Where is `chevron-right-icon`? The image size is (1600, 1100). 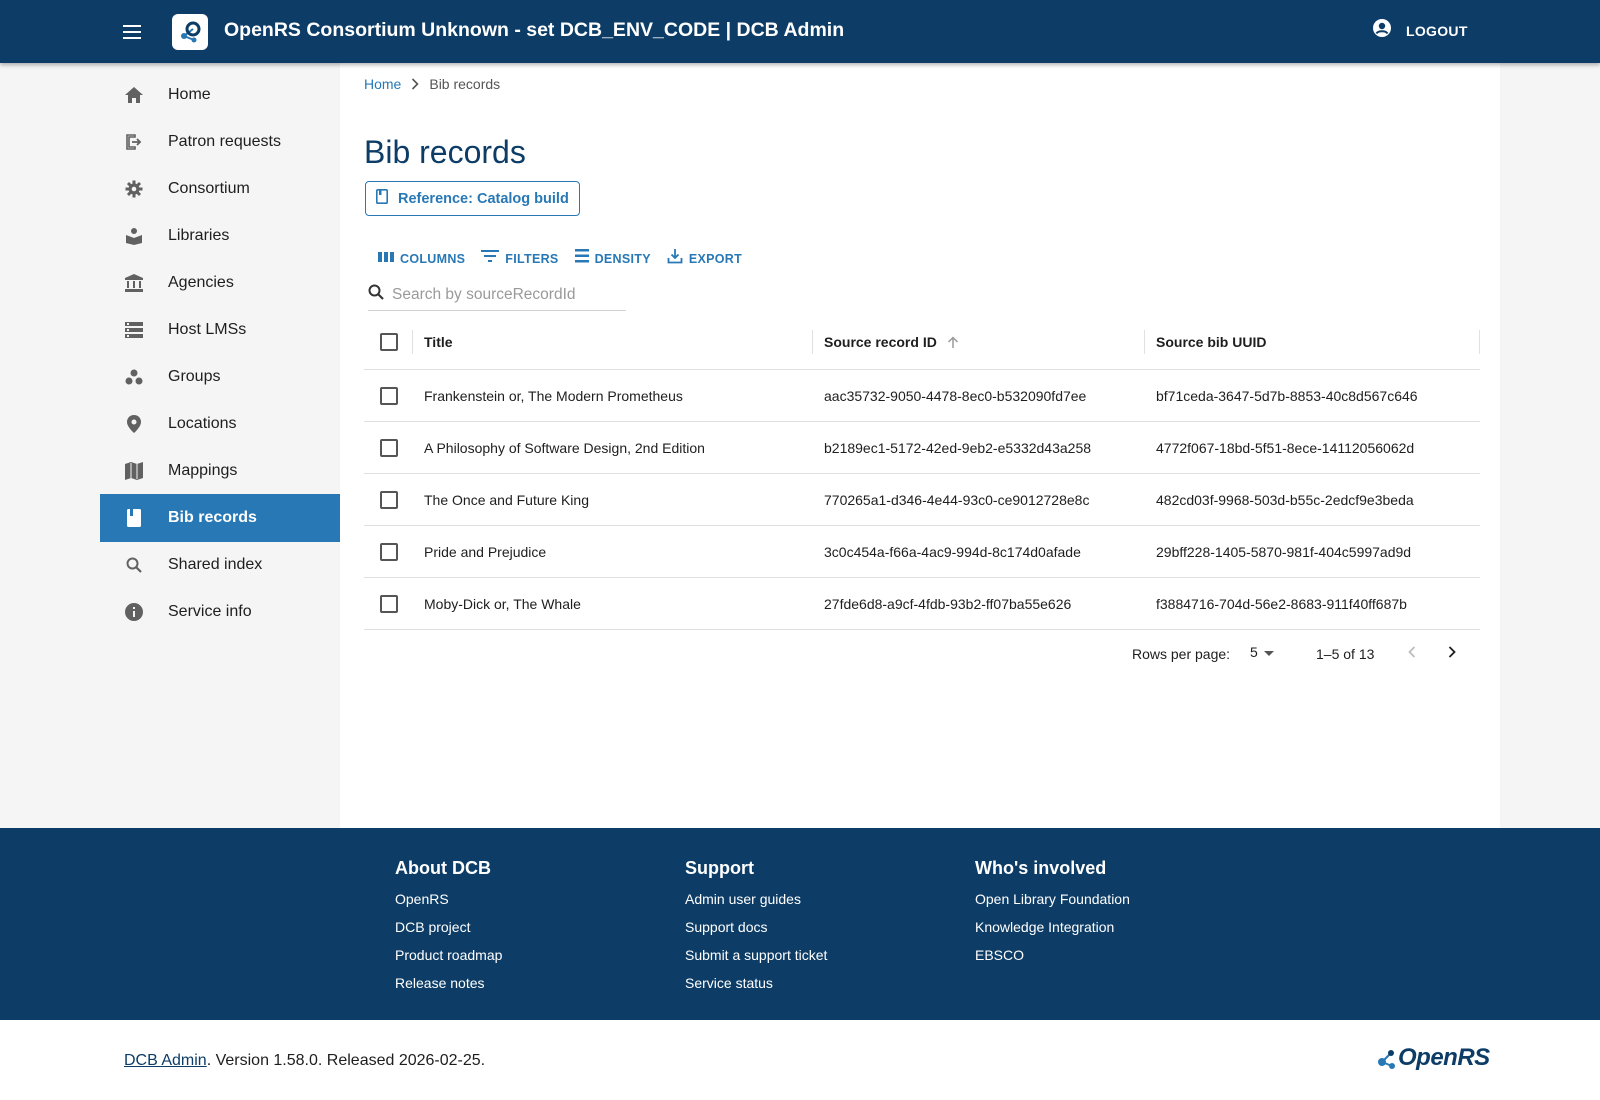 chevron-right-icon is located at coordinates (1452, 654).